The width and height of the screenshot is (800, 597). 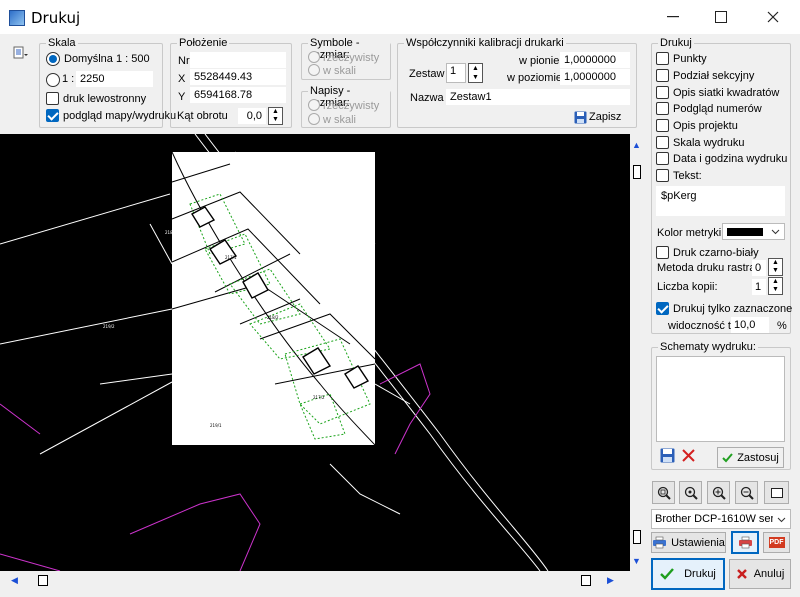 What do you see at coordinates (314, 119) in the screenshot?
I see `napisy-scale-radio` at bounding box center [314, 119].